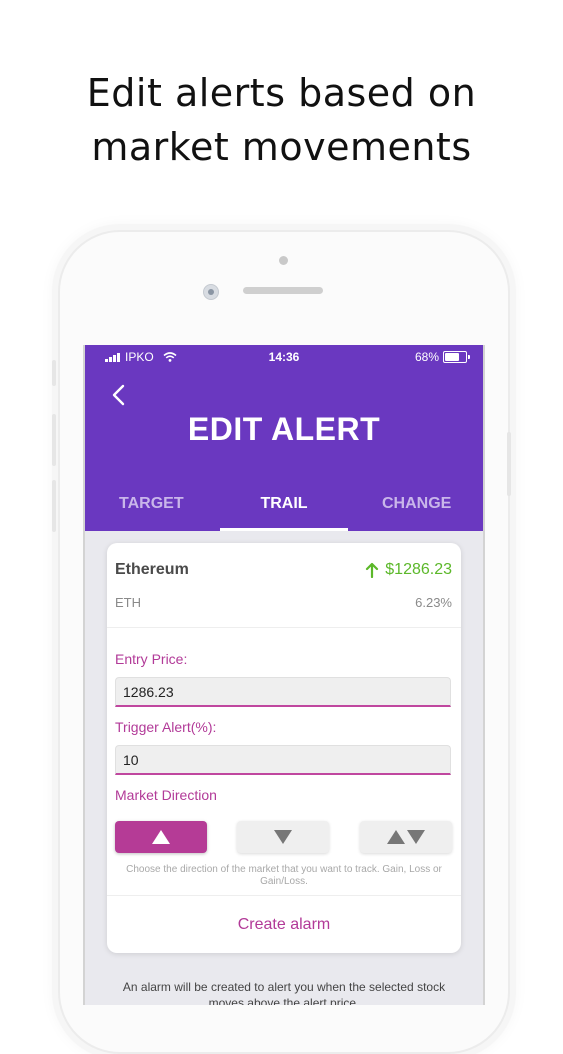 This screenshot has width=563, height=1054. What do you see at coordinates (456, 357) in the screenshot?
I see `battery-icon` at bounding box center [456, 357].